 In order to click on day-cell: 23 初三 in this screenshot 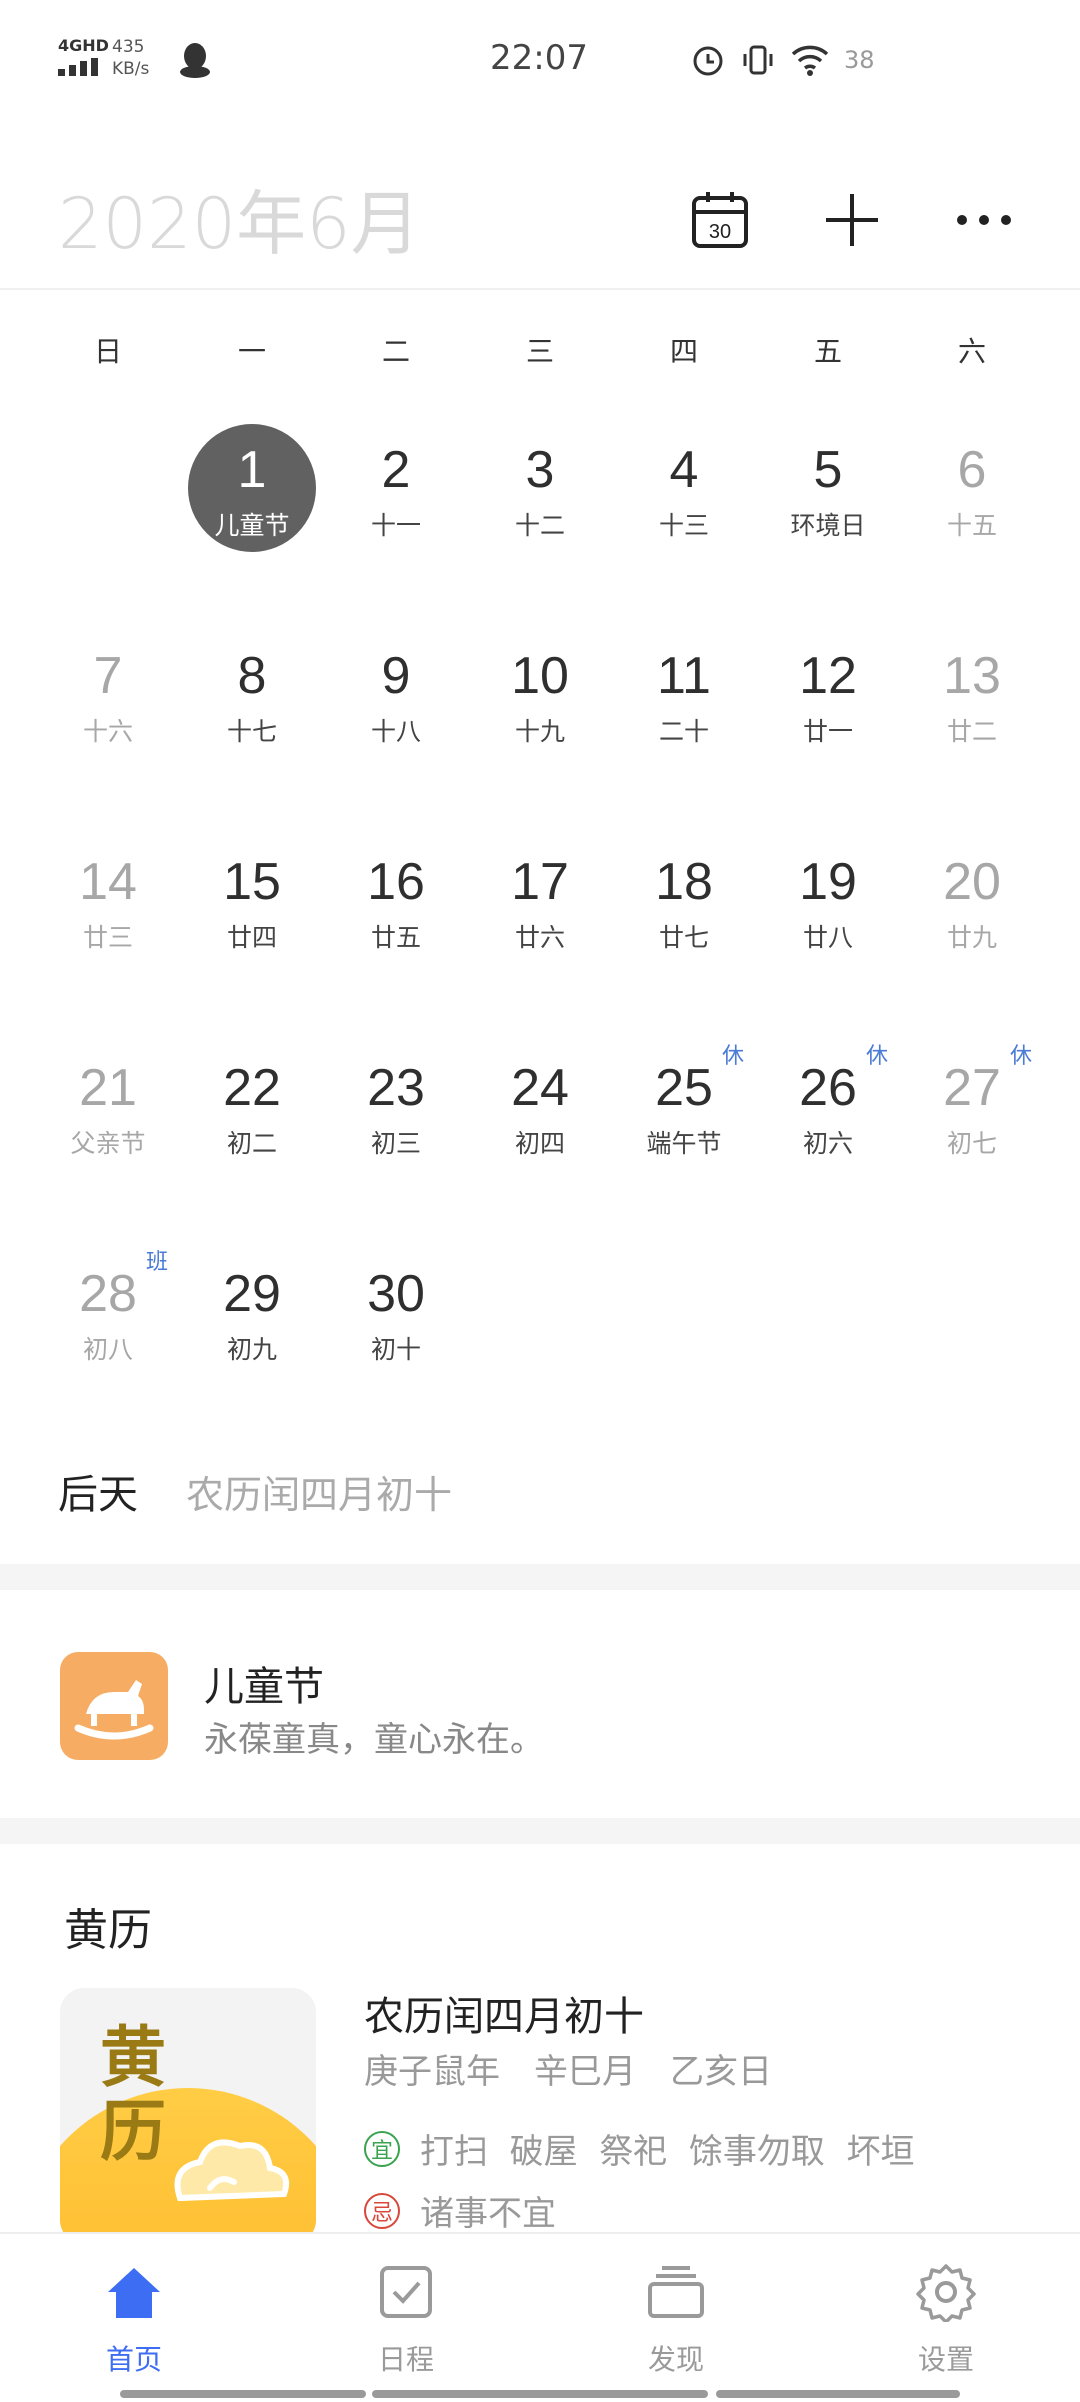, I will do `click(396, 1123)`.